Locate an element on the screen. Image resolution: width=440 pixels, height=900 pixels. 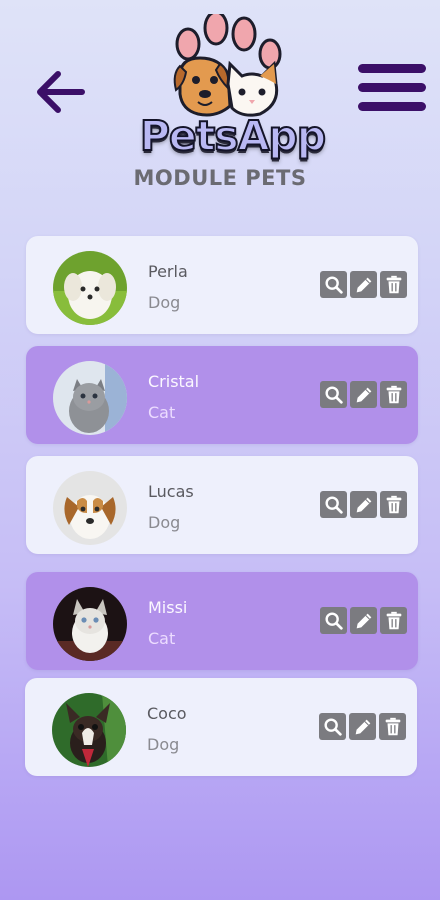
pet-card-lucas: Lucas Dog is located at coordinates (222, 505).